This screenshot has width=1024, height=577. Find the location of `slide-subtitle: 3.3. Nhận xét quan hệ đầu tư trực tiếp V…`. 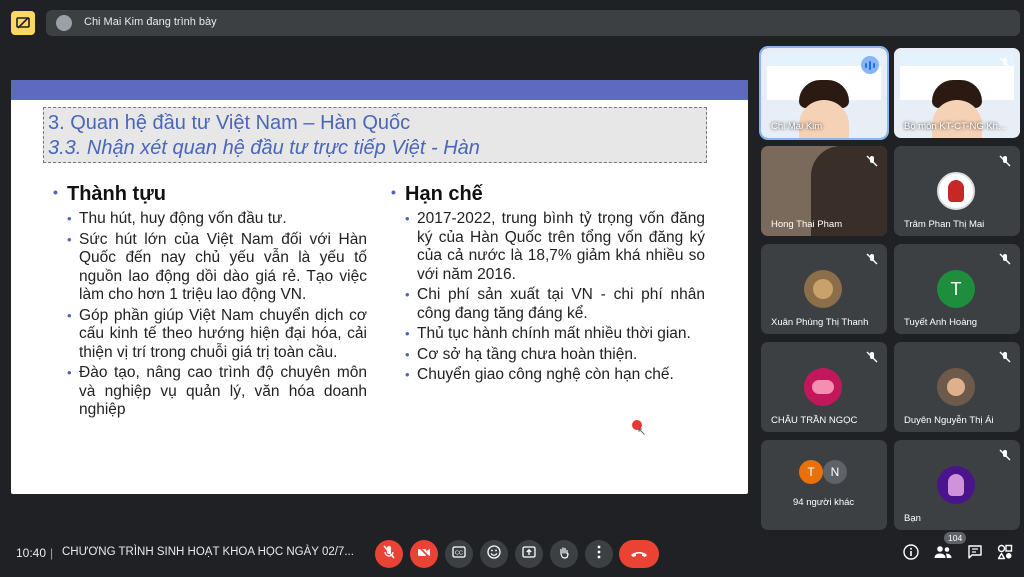

slide-subtitle: 3.3. Nhận xét quan hệ đầu tư trực tiếp V… is located at coordinates (264, 148).